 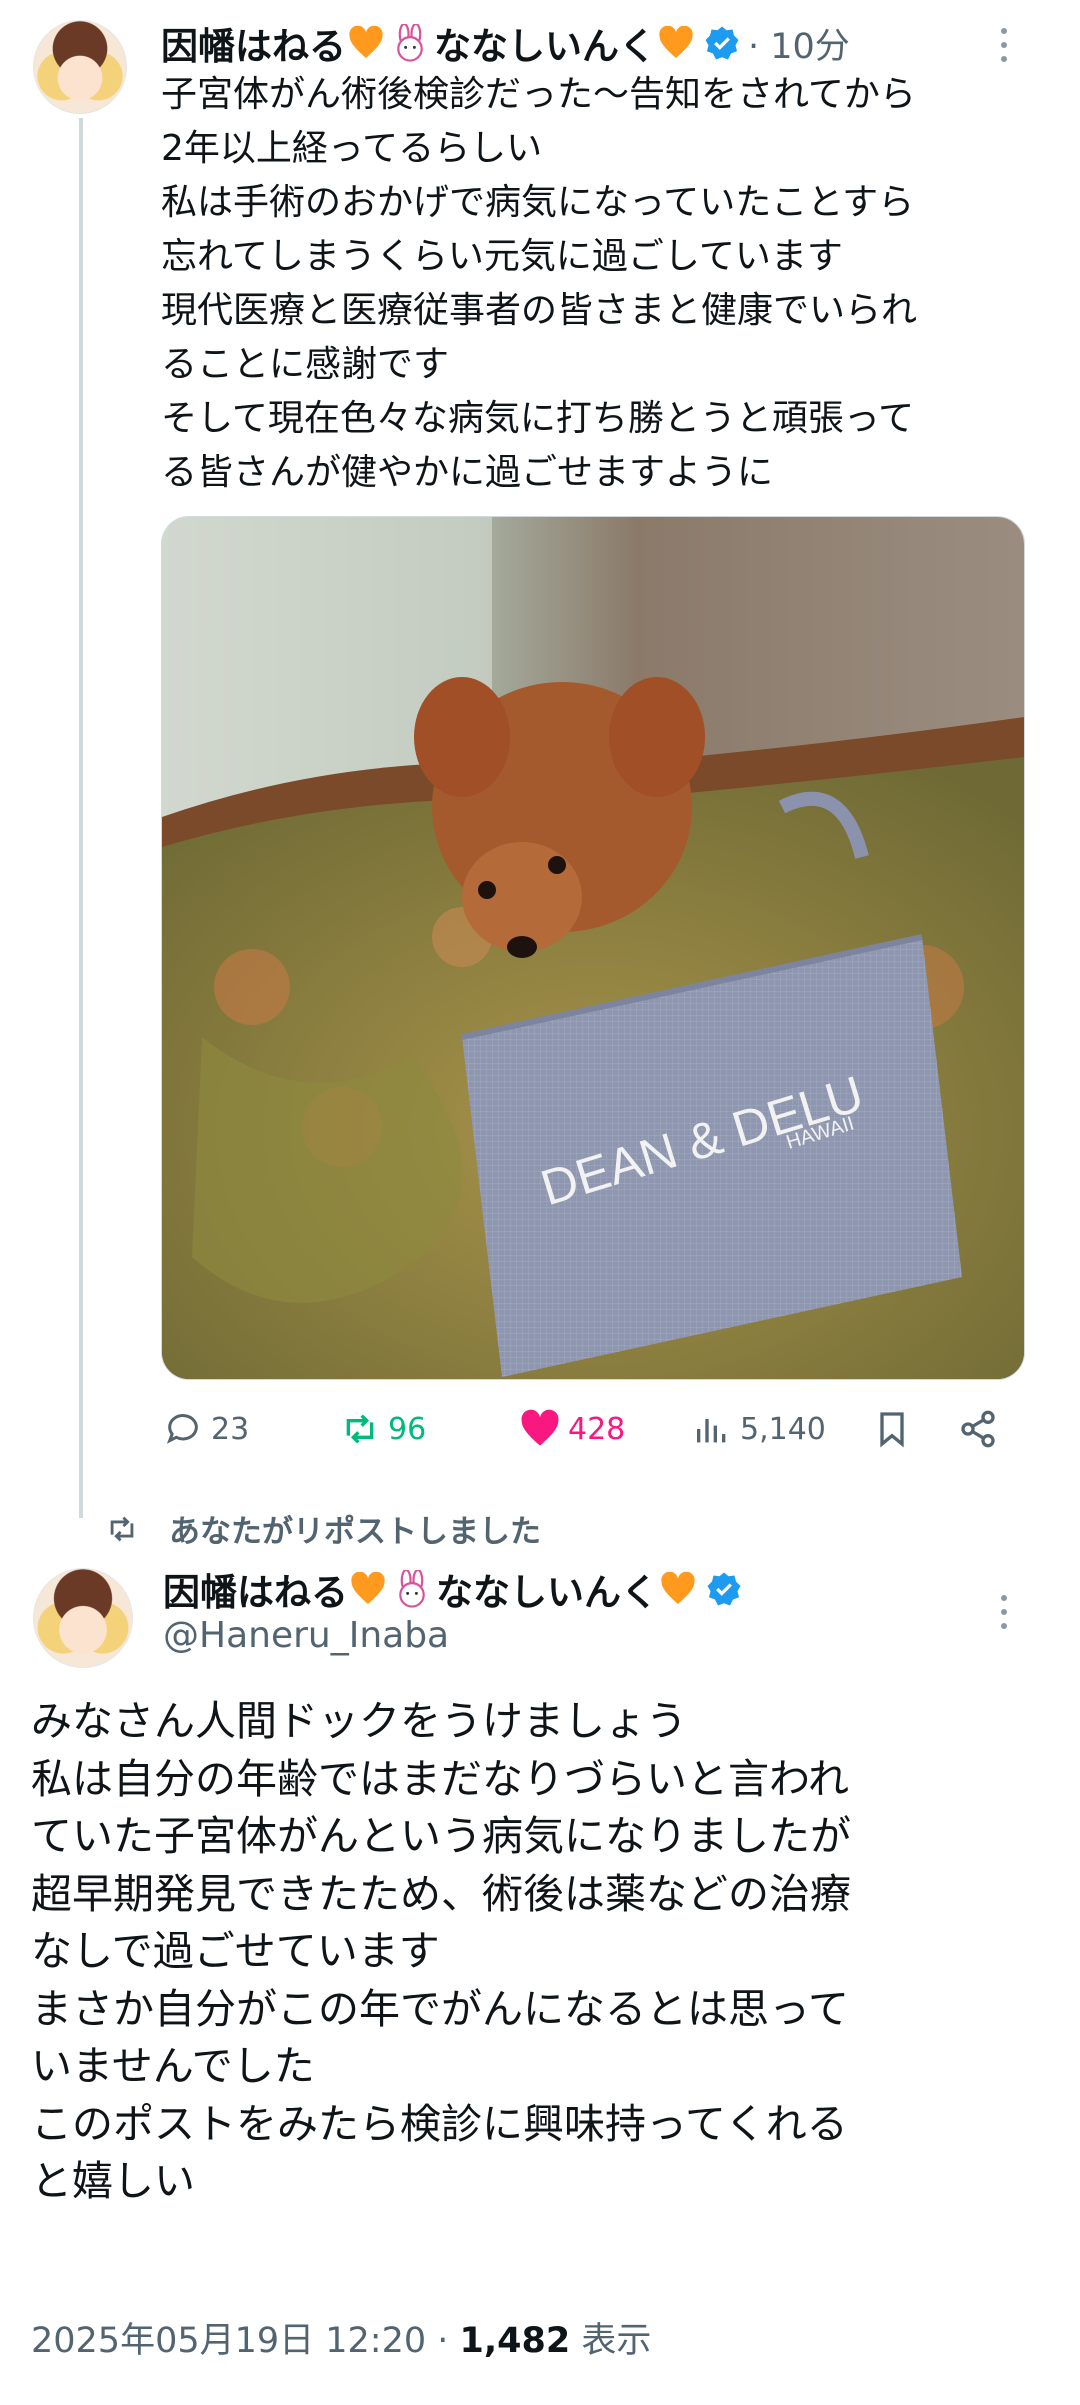 What do you see at coordinates (711, 1431) in the screenshot?
I see `analytics-icon` at bounding box center [711, 1431].